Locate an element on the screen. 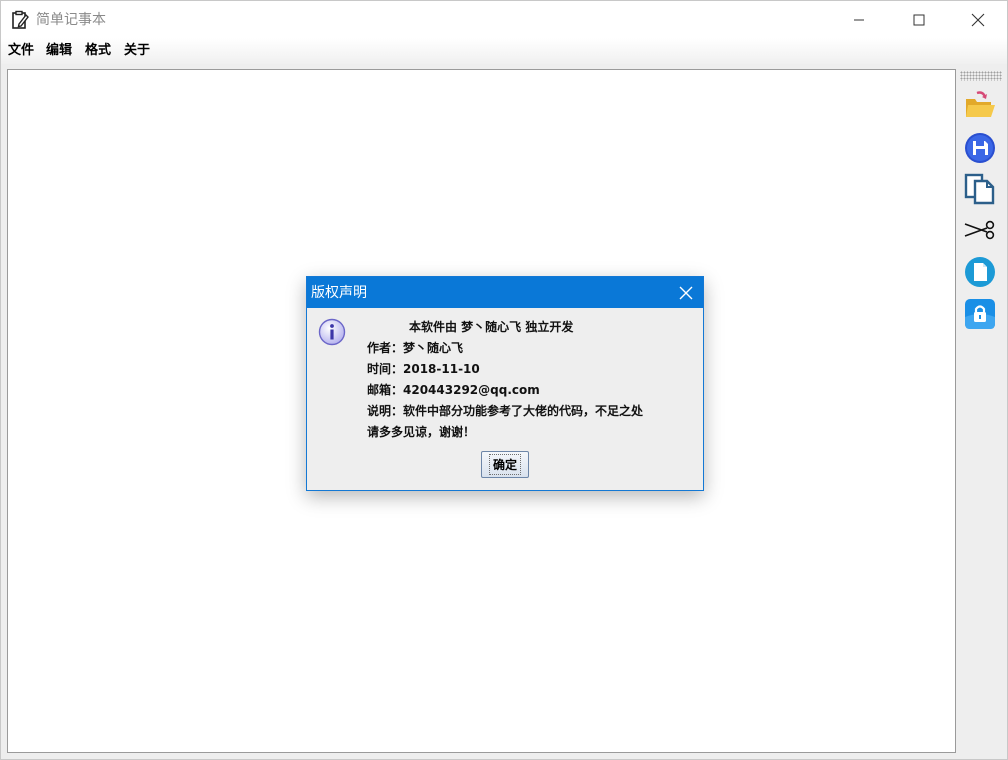 The width and height of the screenshot is (1008, 760). ok-button-label: 确定 is located at coordinates (504, 464).